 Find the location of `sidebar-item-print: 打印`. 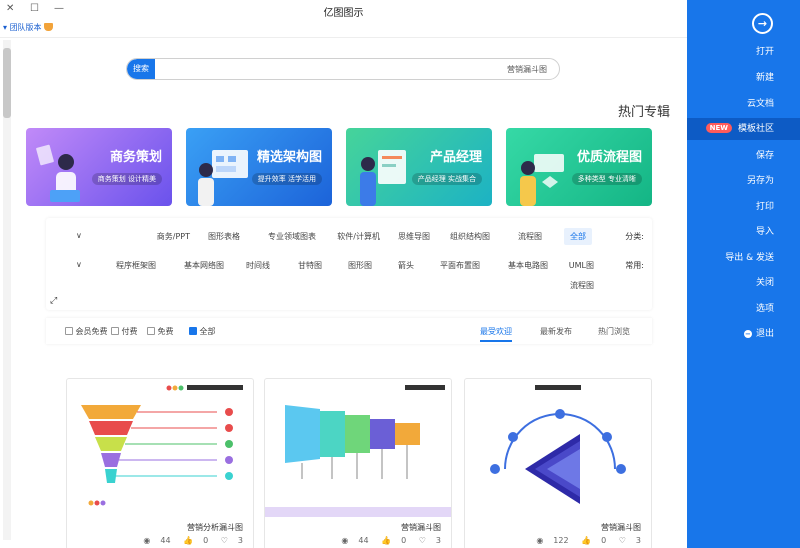

sidebar-item-print: 打印 is located at coordinates (765, 207).